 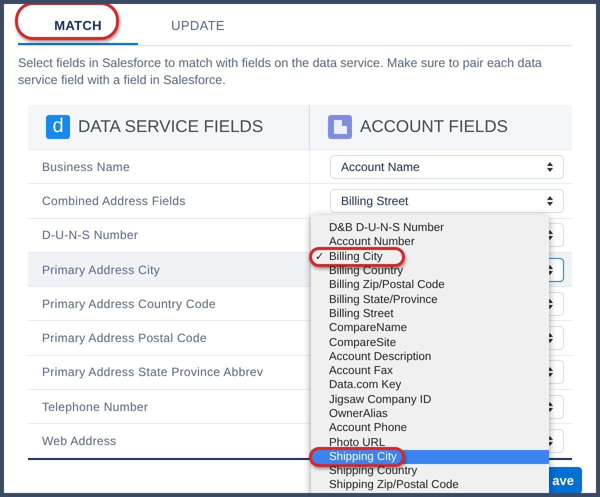 I want to click on select-field: Account Name, so click(x=447, y=166).